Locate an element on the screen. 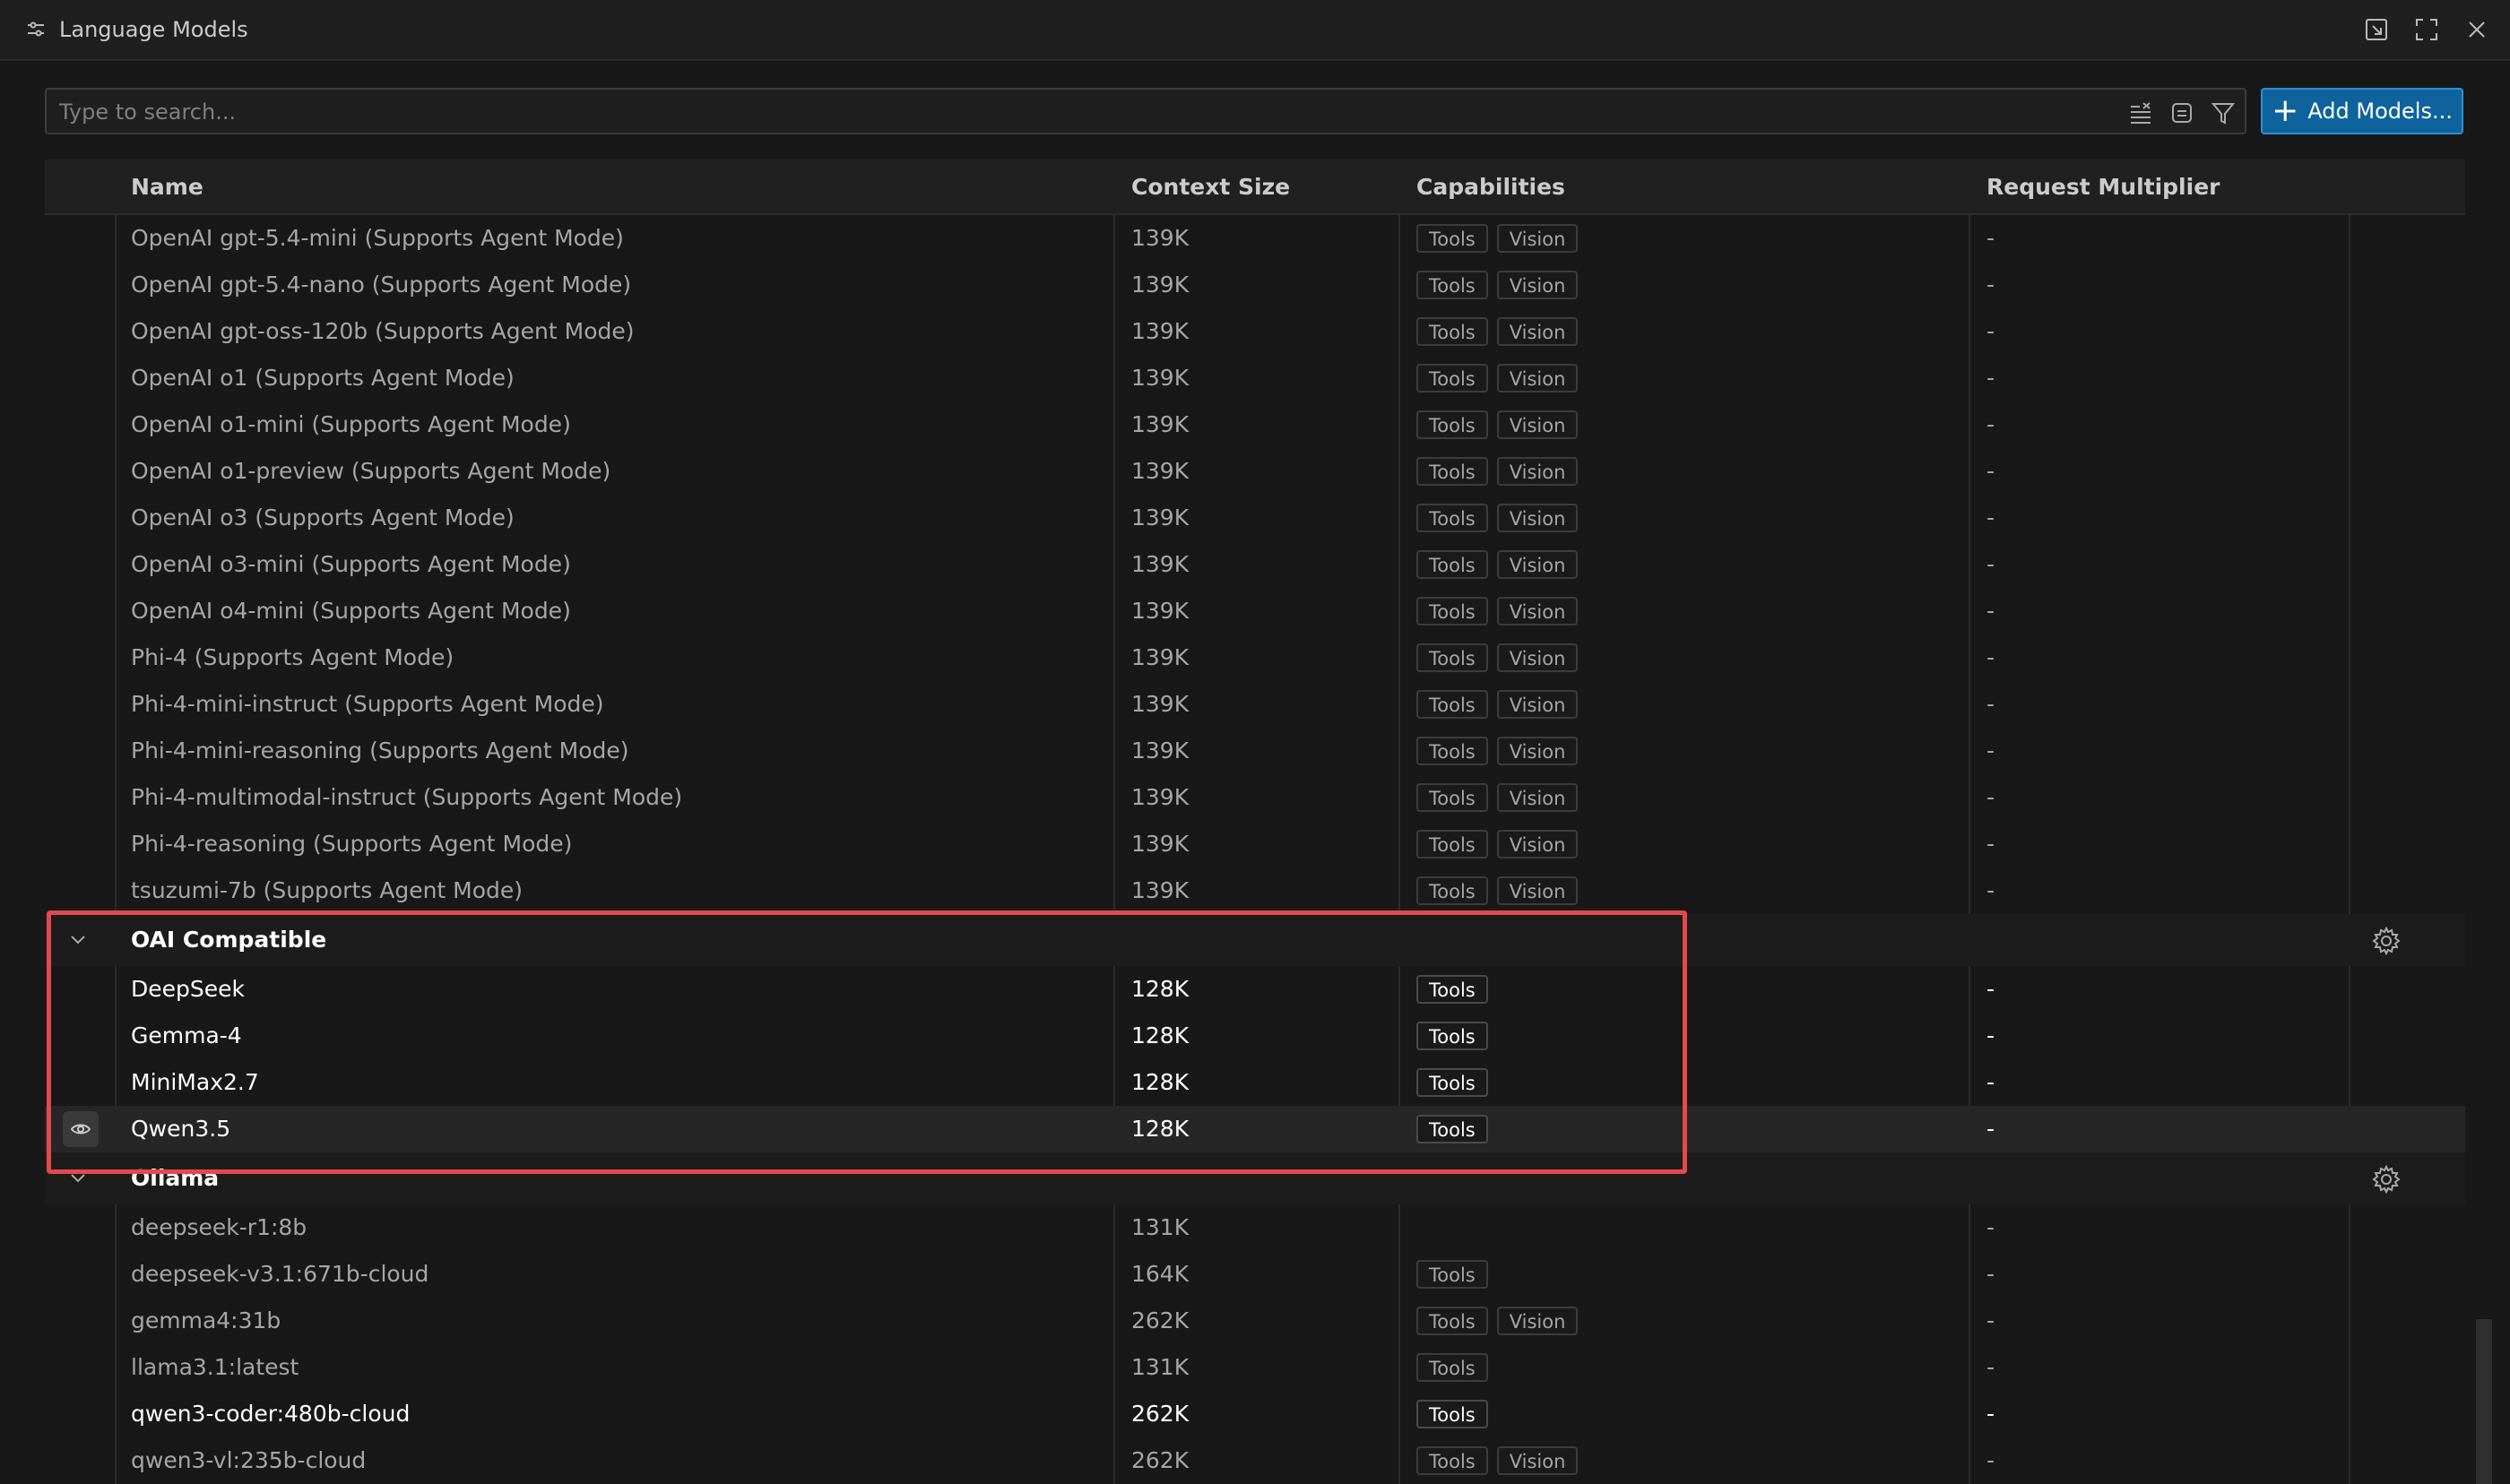 The width and height of the screenshot is (2510, 1484). table-row: qwen3-vl:235b-cloud 262K Tools Vision - is located at coordinates (1255, 1460).